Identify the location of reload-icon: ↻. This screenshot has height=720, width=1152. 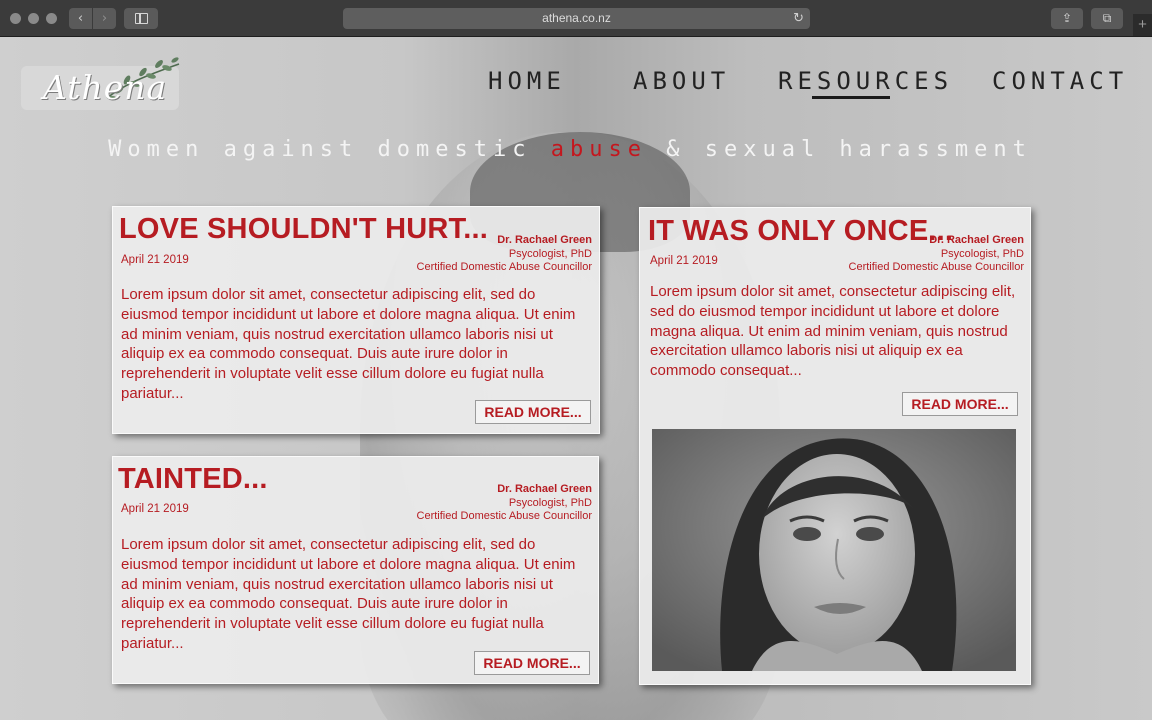
(798, 18).